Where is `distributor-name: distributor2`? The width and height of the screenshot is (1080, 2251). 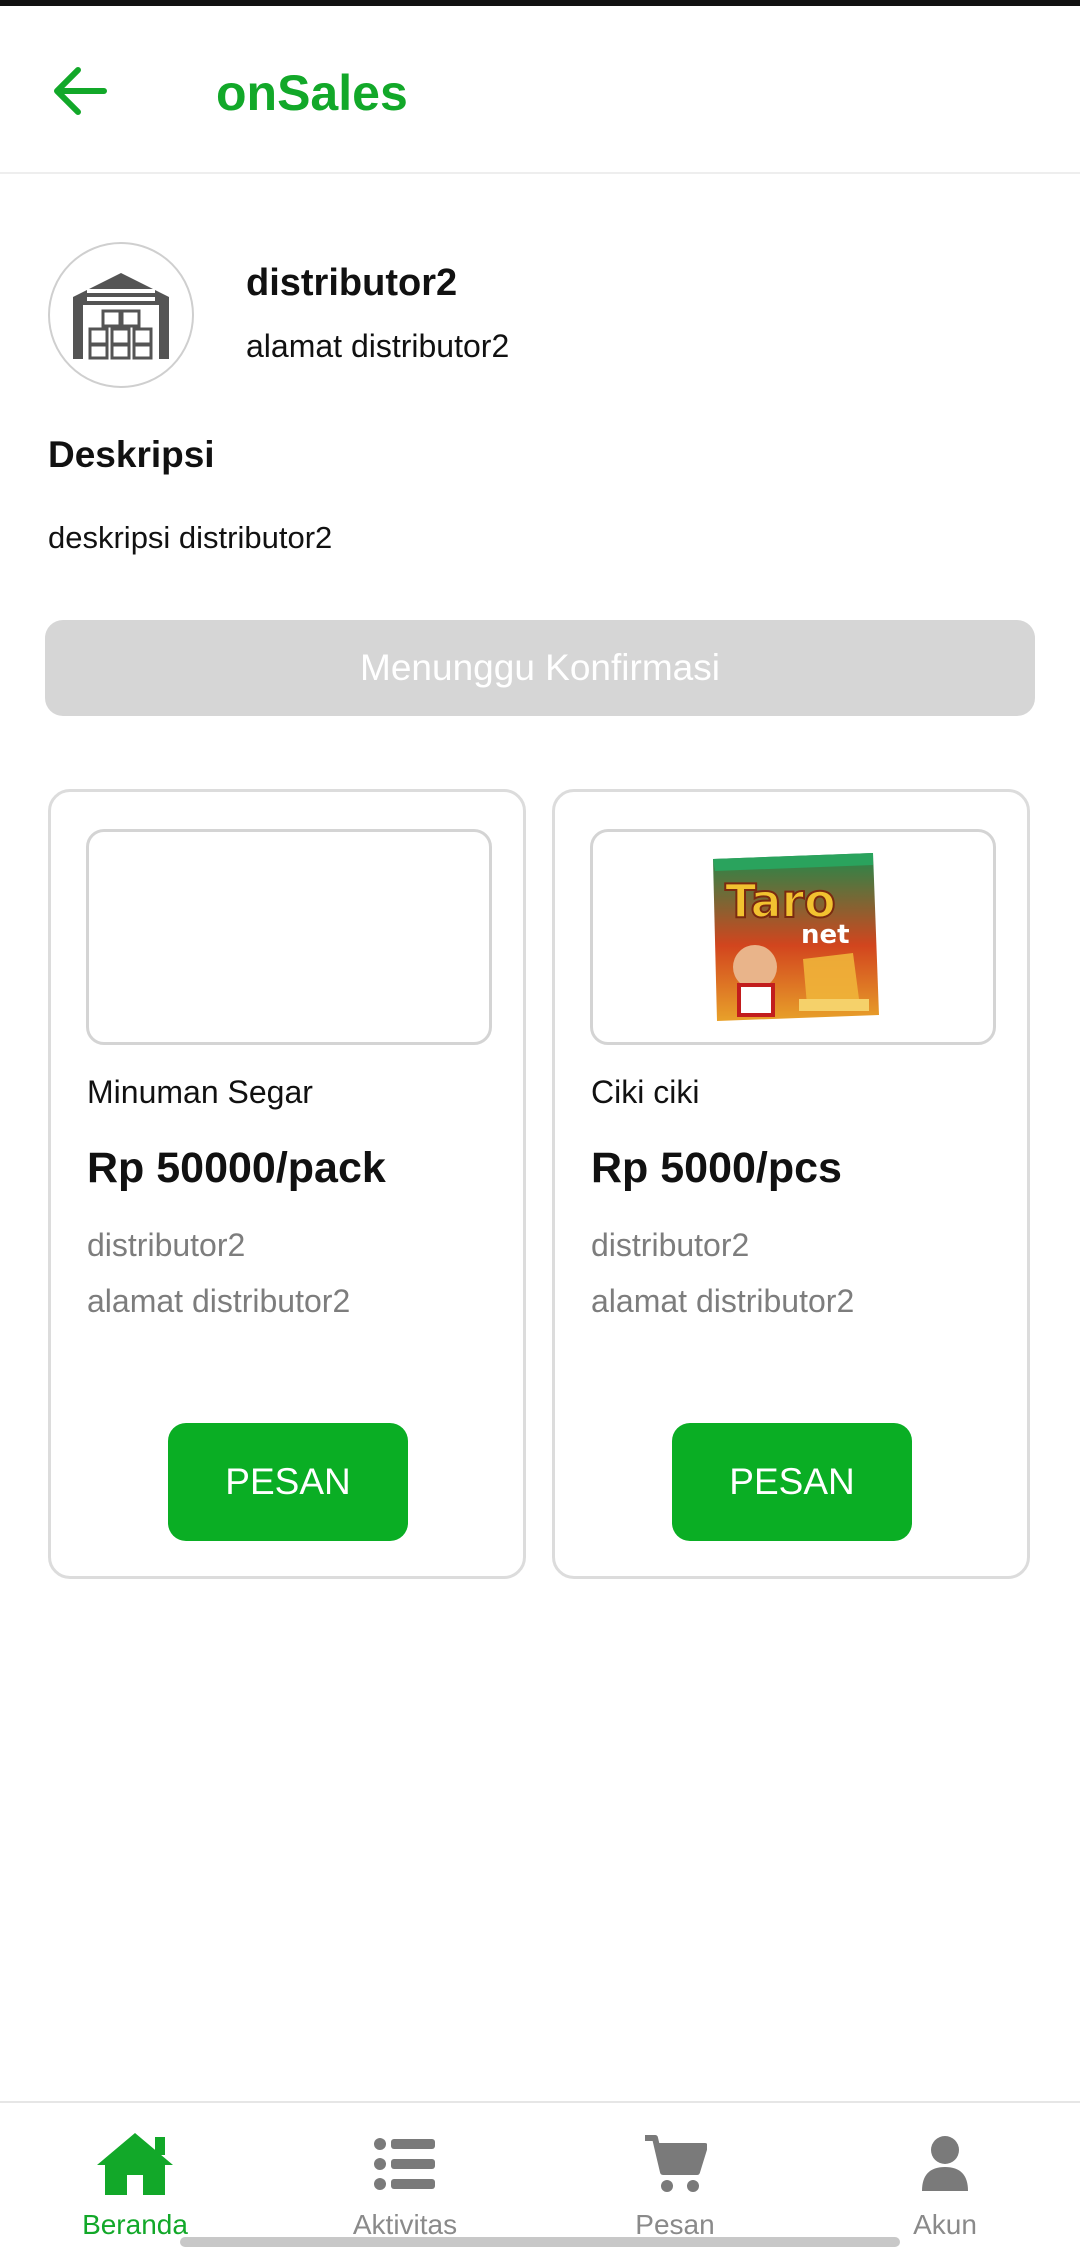
distributor-name: distributor2 is located at coordinates (352, 283).